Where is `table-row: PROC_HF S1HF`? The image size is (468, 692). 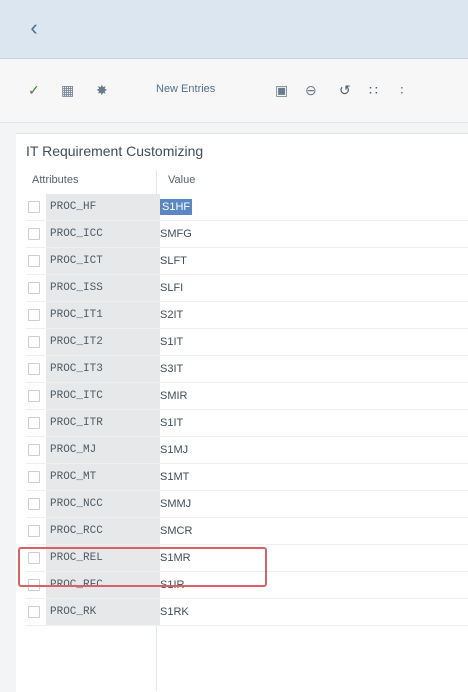 table-row: PROC_HF S1HF is located at coordinates (247, 207).